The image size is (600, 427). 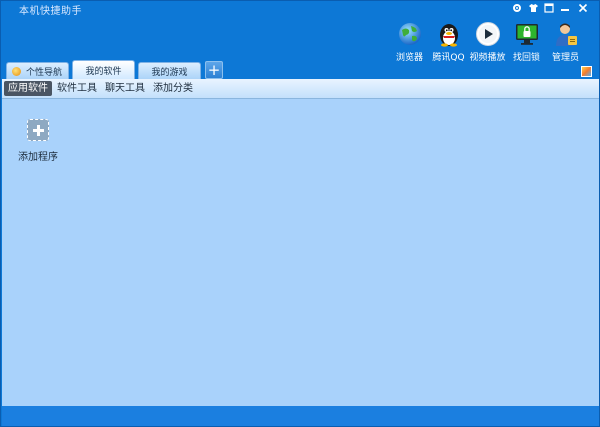 I want to click on play-icon, so click(x=487, y=34).